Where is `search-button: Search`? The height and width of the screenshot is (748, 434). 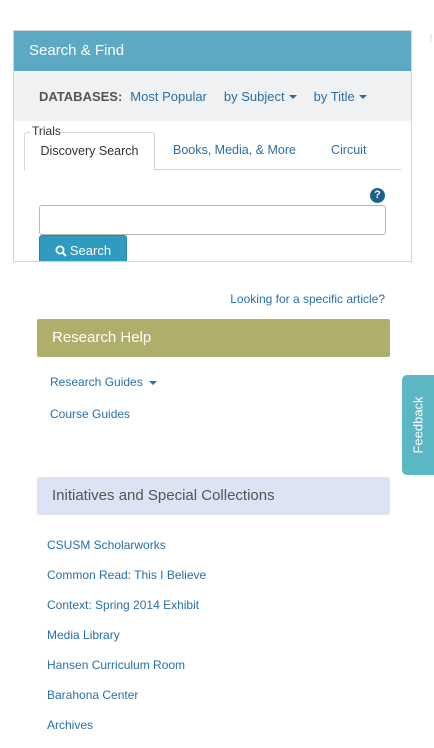
search-button: Search is located at coordinates (83, 248).